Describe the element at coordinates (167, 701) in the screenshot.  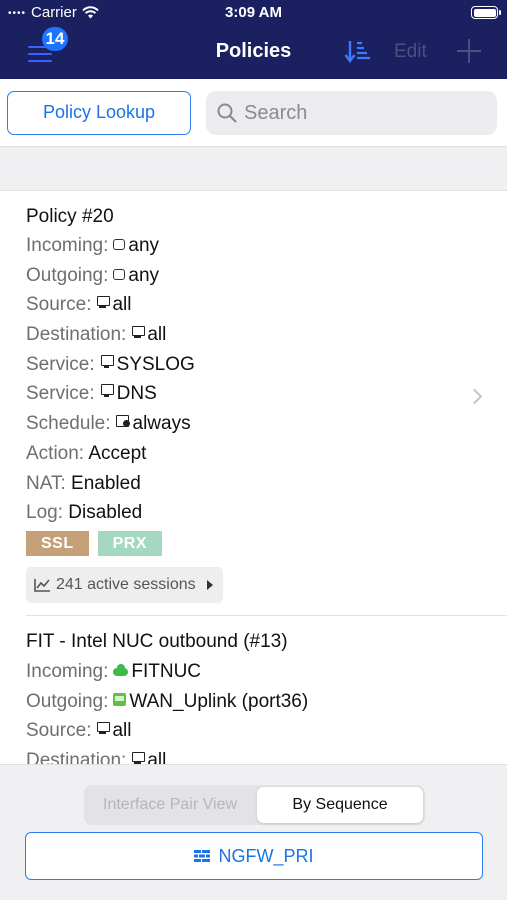
I see `policy-row-outgoing: Outgoing: WAN_Uplink (port36)` at that location.